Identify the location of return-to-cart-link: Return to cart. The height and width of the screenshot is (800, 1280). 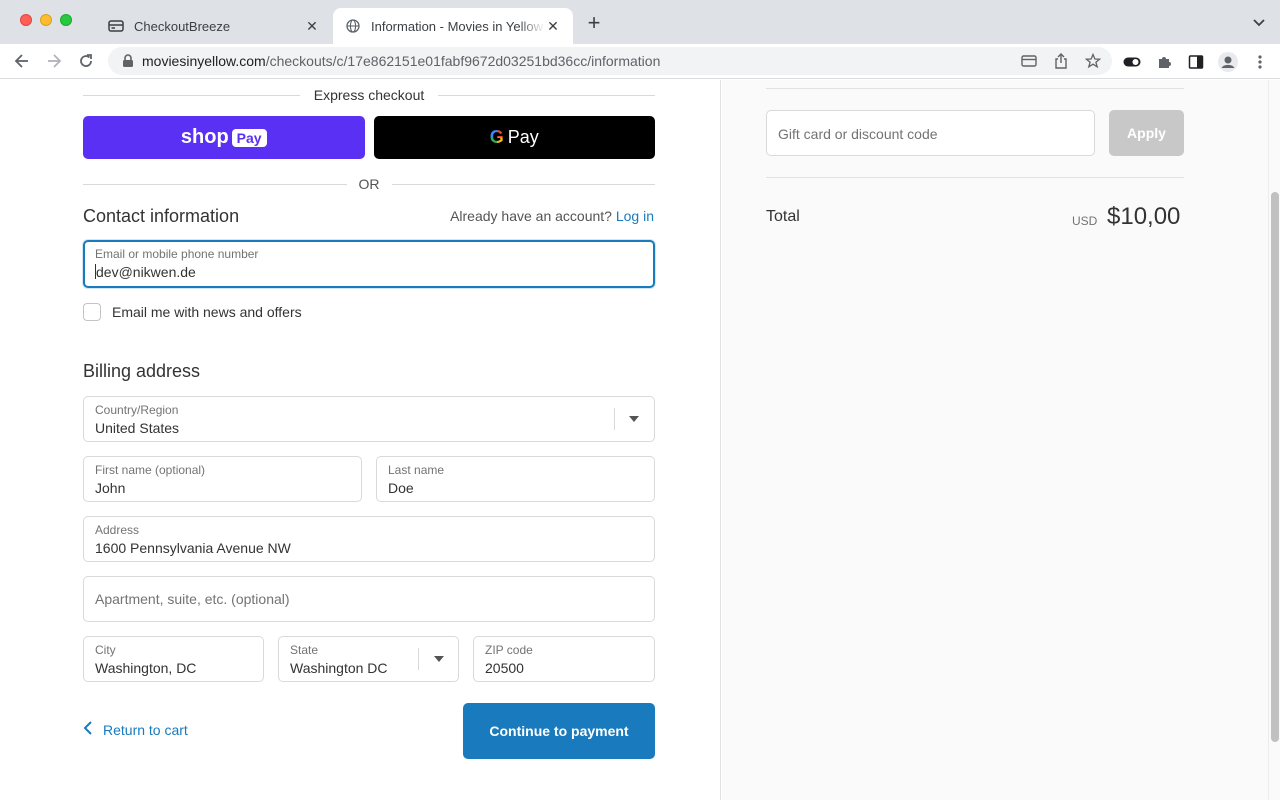
(135, 729).